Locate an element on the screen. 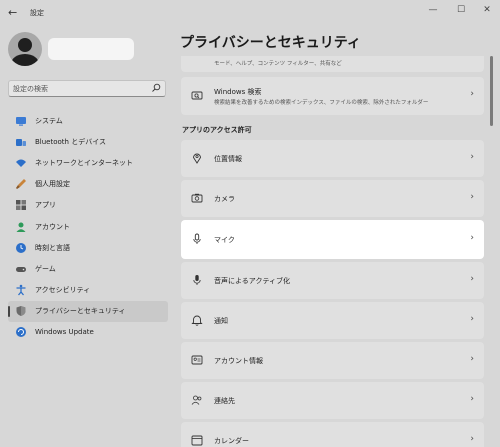 This screenshot has height=447, width=500. permission-camera: カメラ › is located at coordinates (332, 198).